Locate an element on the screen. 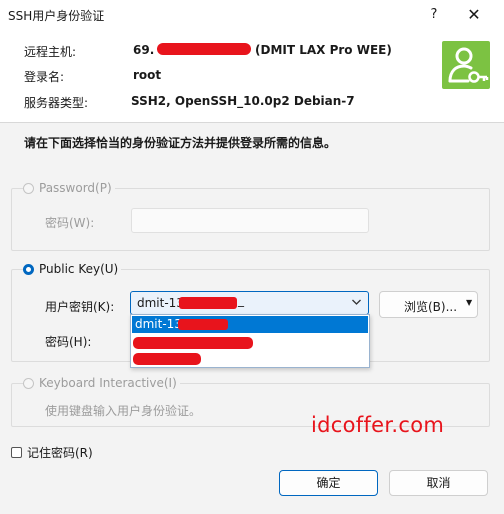 The height and width of the screenshot is (514, 504). user-key-select: dmit-13 _ is located at coordinates (249, 303).